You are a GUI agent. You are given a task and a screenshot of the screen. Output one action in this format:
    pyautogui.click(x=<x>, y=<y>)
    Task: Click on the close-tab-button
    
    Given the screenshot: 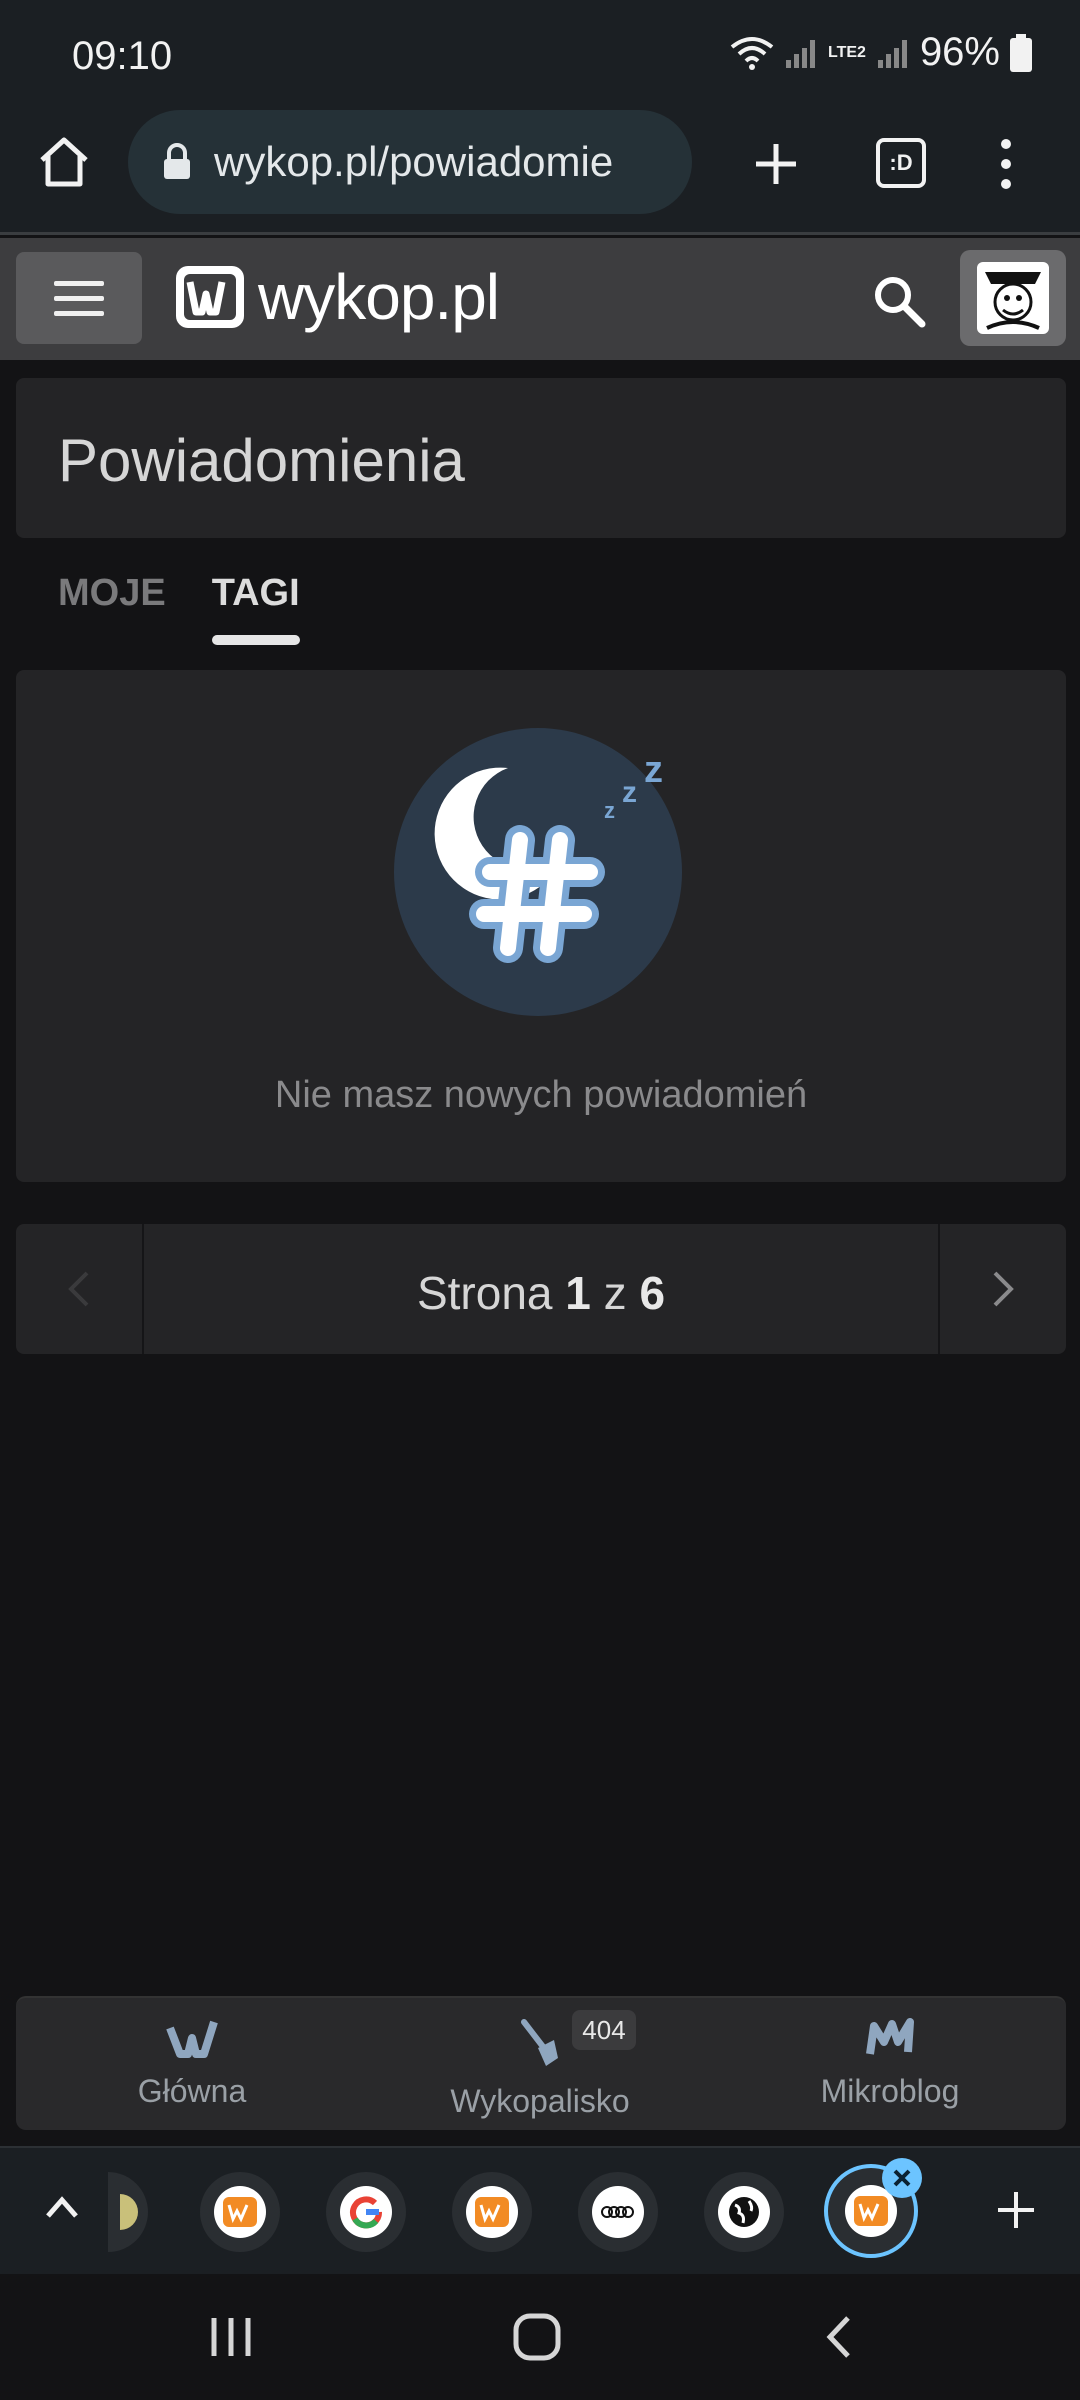 What is the action you would take?
    pyautogui.click(x=902, y=2178)
    